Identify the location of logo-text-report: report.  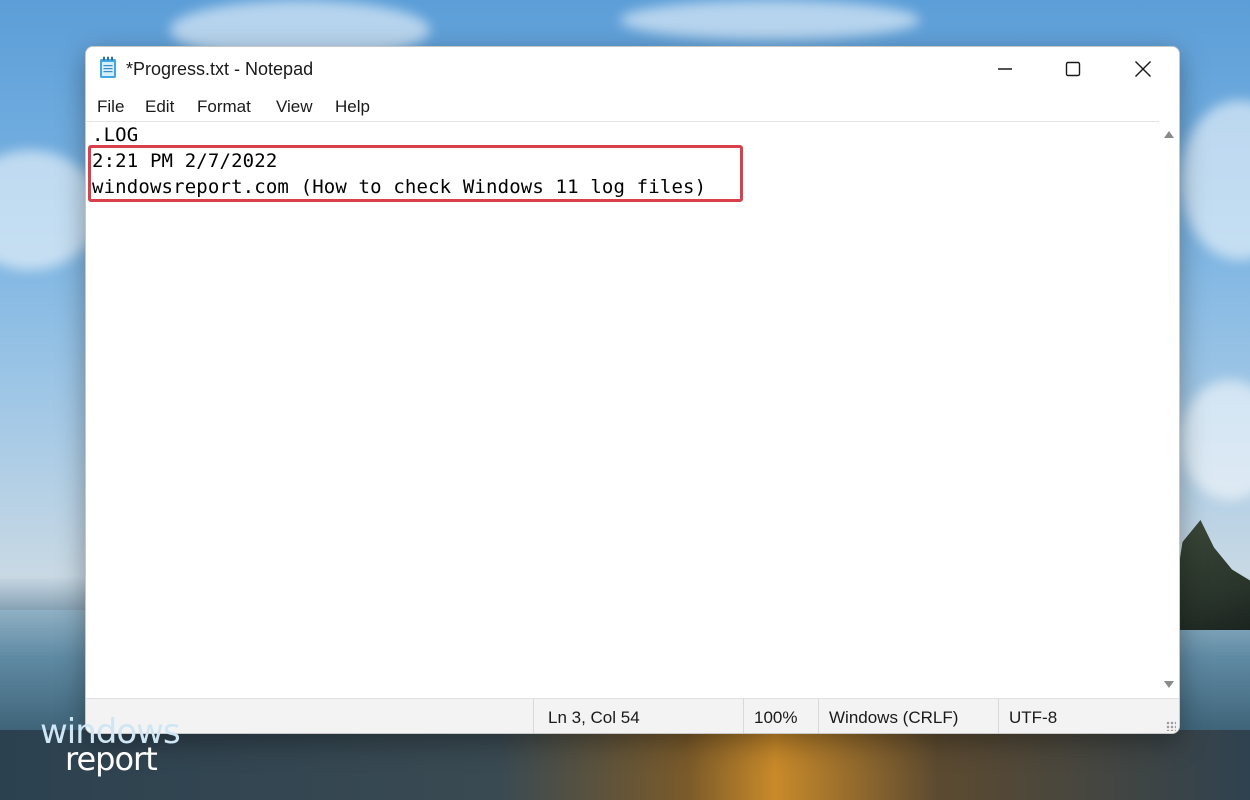
(111, 759).